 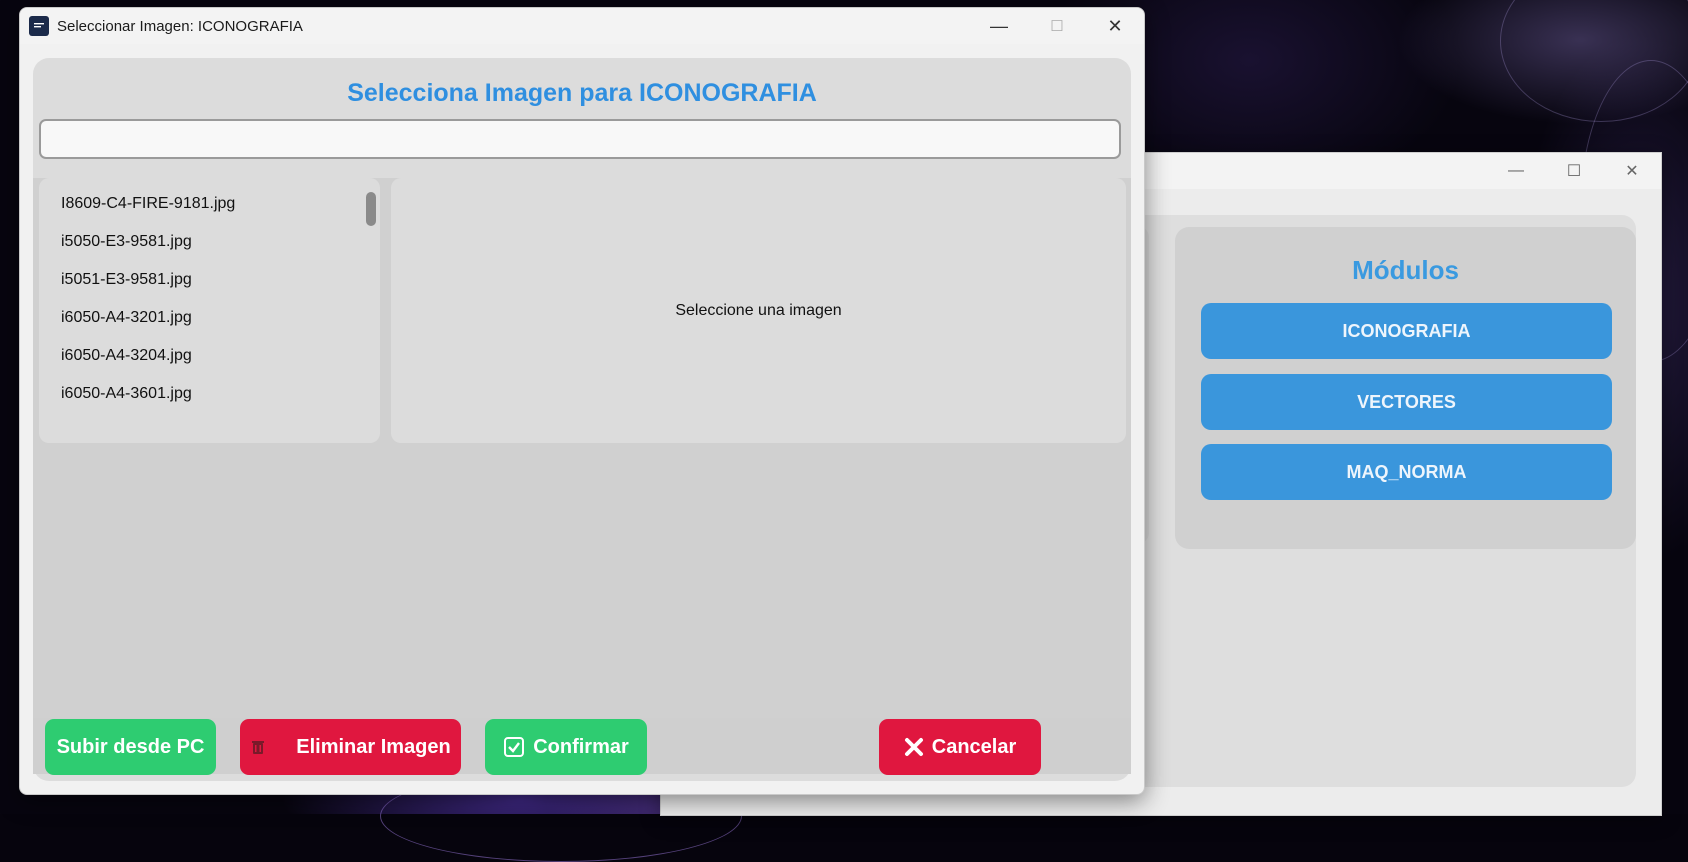 I want to click on page-title: Selecciona Imagen para ICONOGRAFIA, so click(x=582, y=93).